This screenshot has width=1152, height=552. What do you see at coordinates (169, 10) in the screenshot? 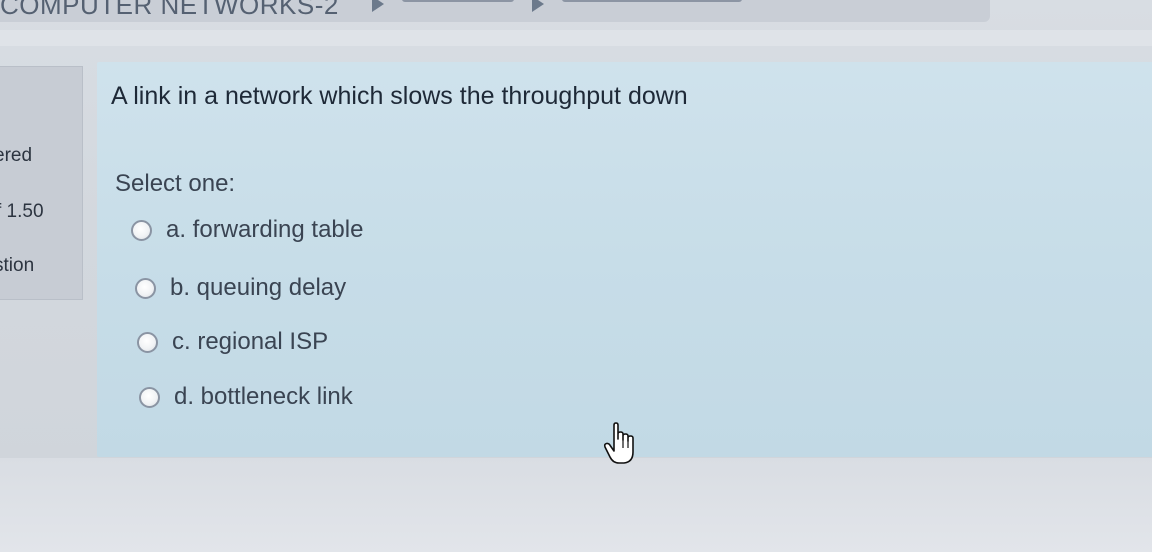
I see `breadcrumb-course-link: COMPUTER NETWORKS-2` at bounding box center [169, 10].